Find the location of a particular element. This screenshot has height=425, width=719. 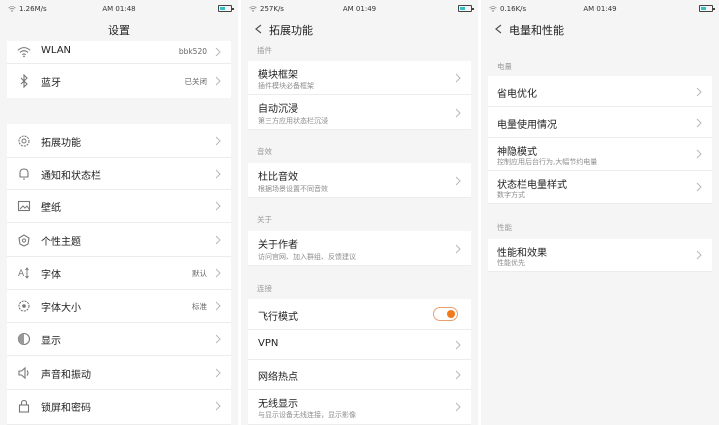

extension-item-label: 自动沉浸 is located at coordinates (278, 109).